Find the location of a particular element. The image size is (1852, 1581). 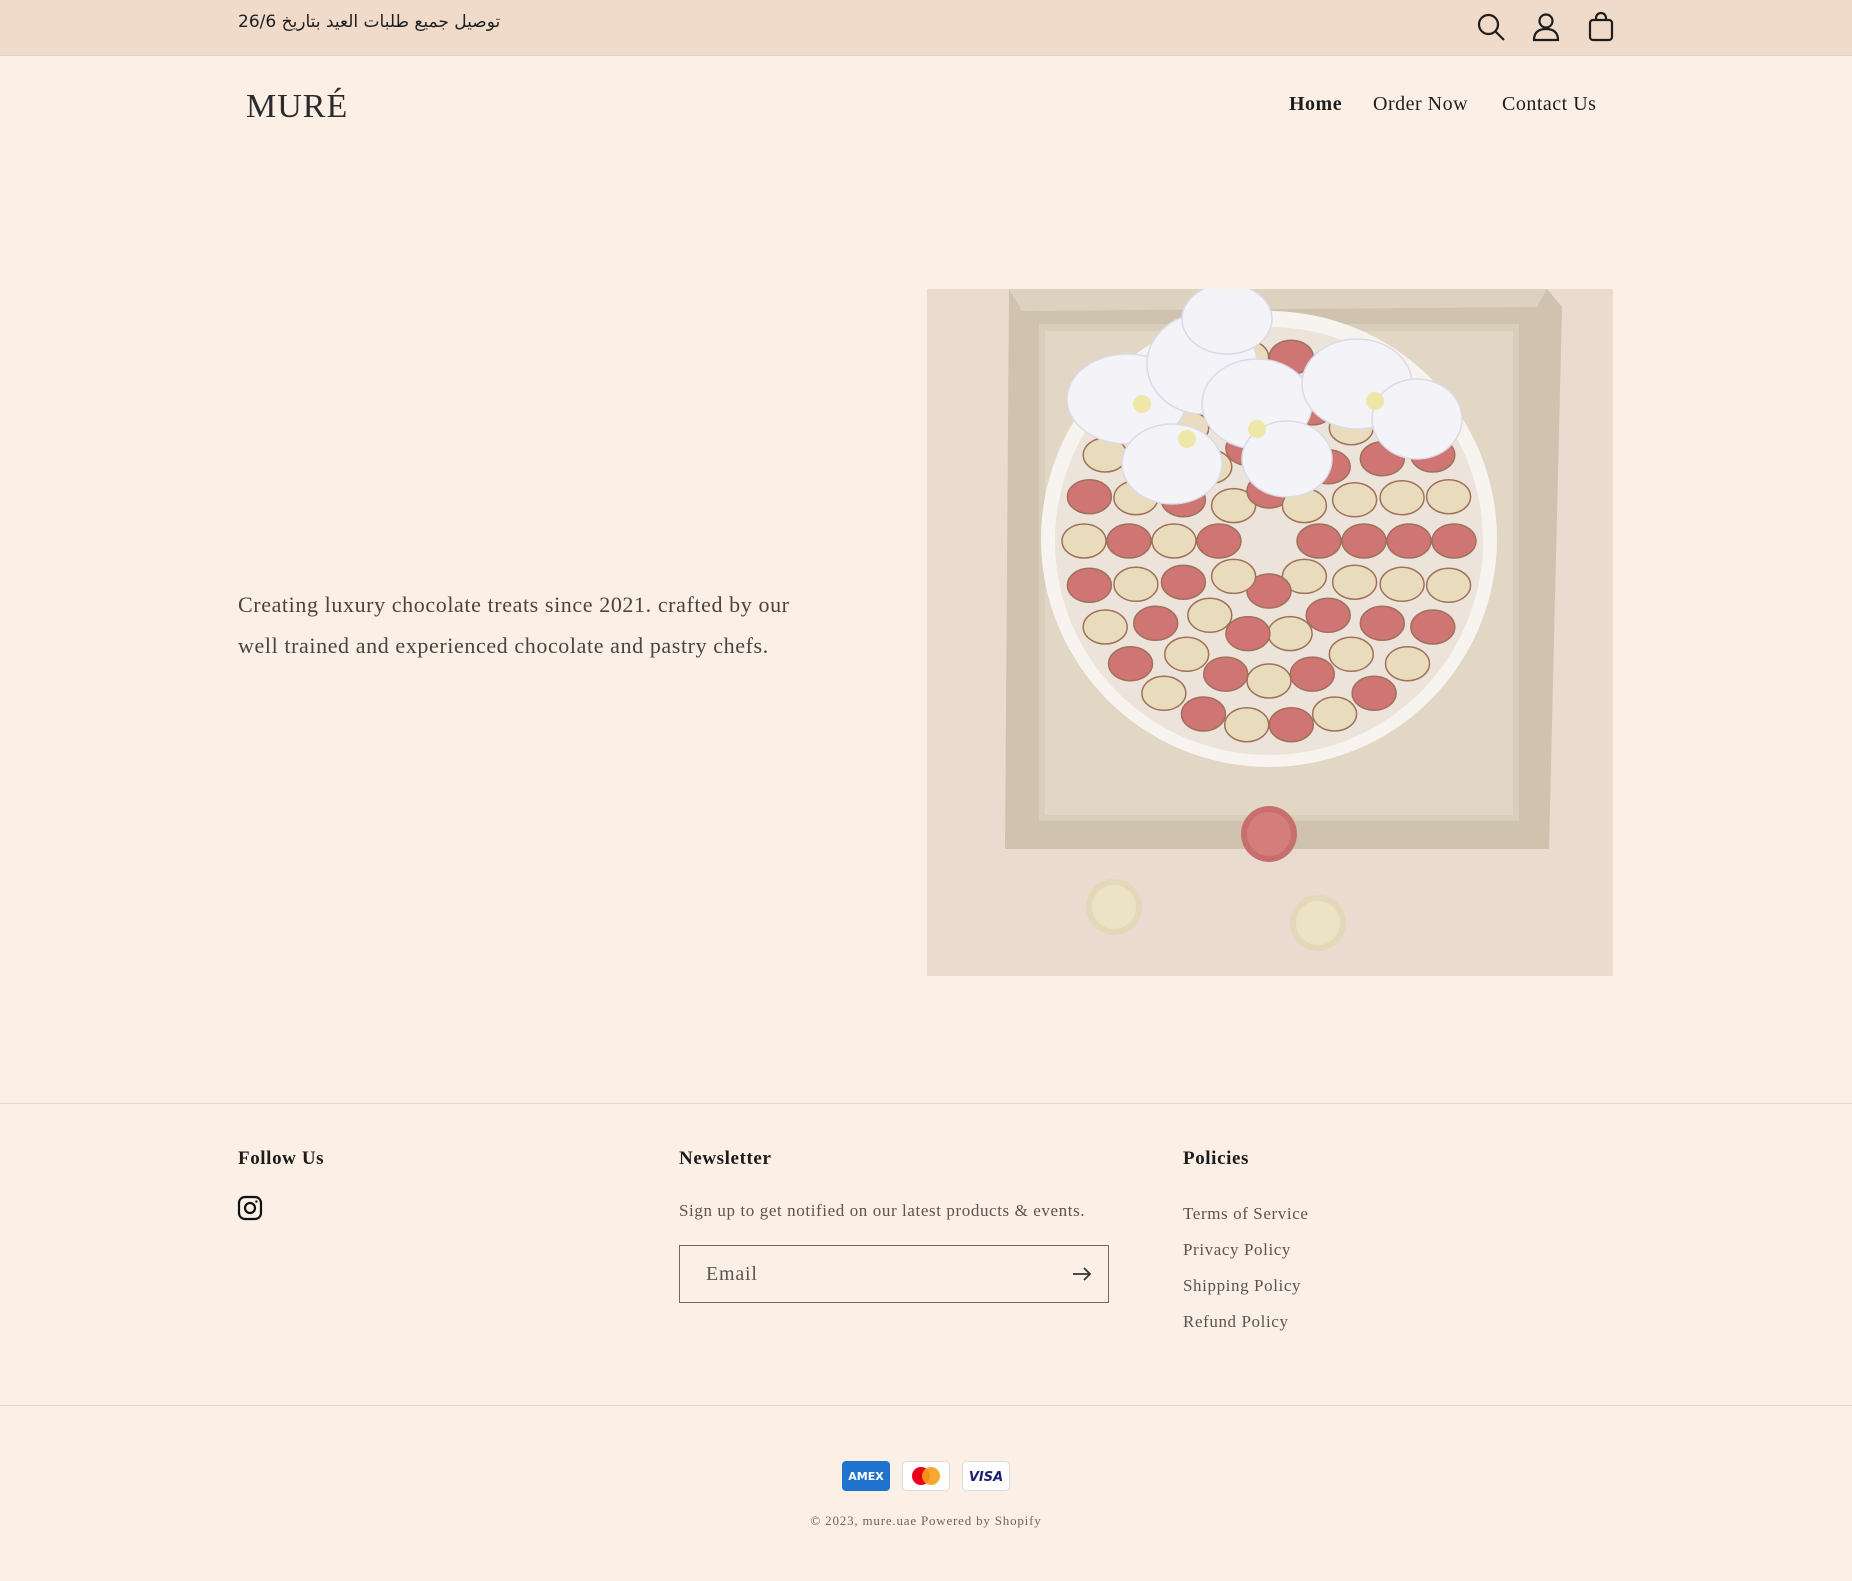

policy-link-privacy: Privacy Policy is located at coordinates (1237, 1250).